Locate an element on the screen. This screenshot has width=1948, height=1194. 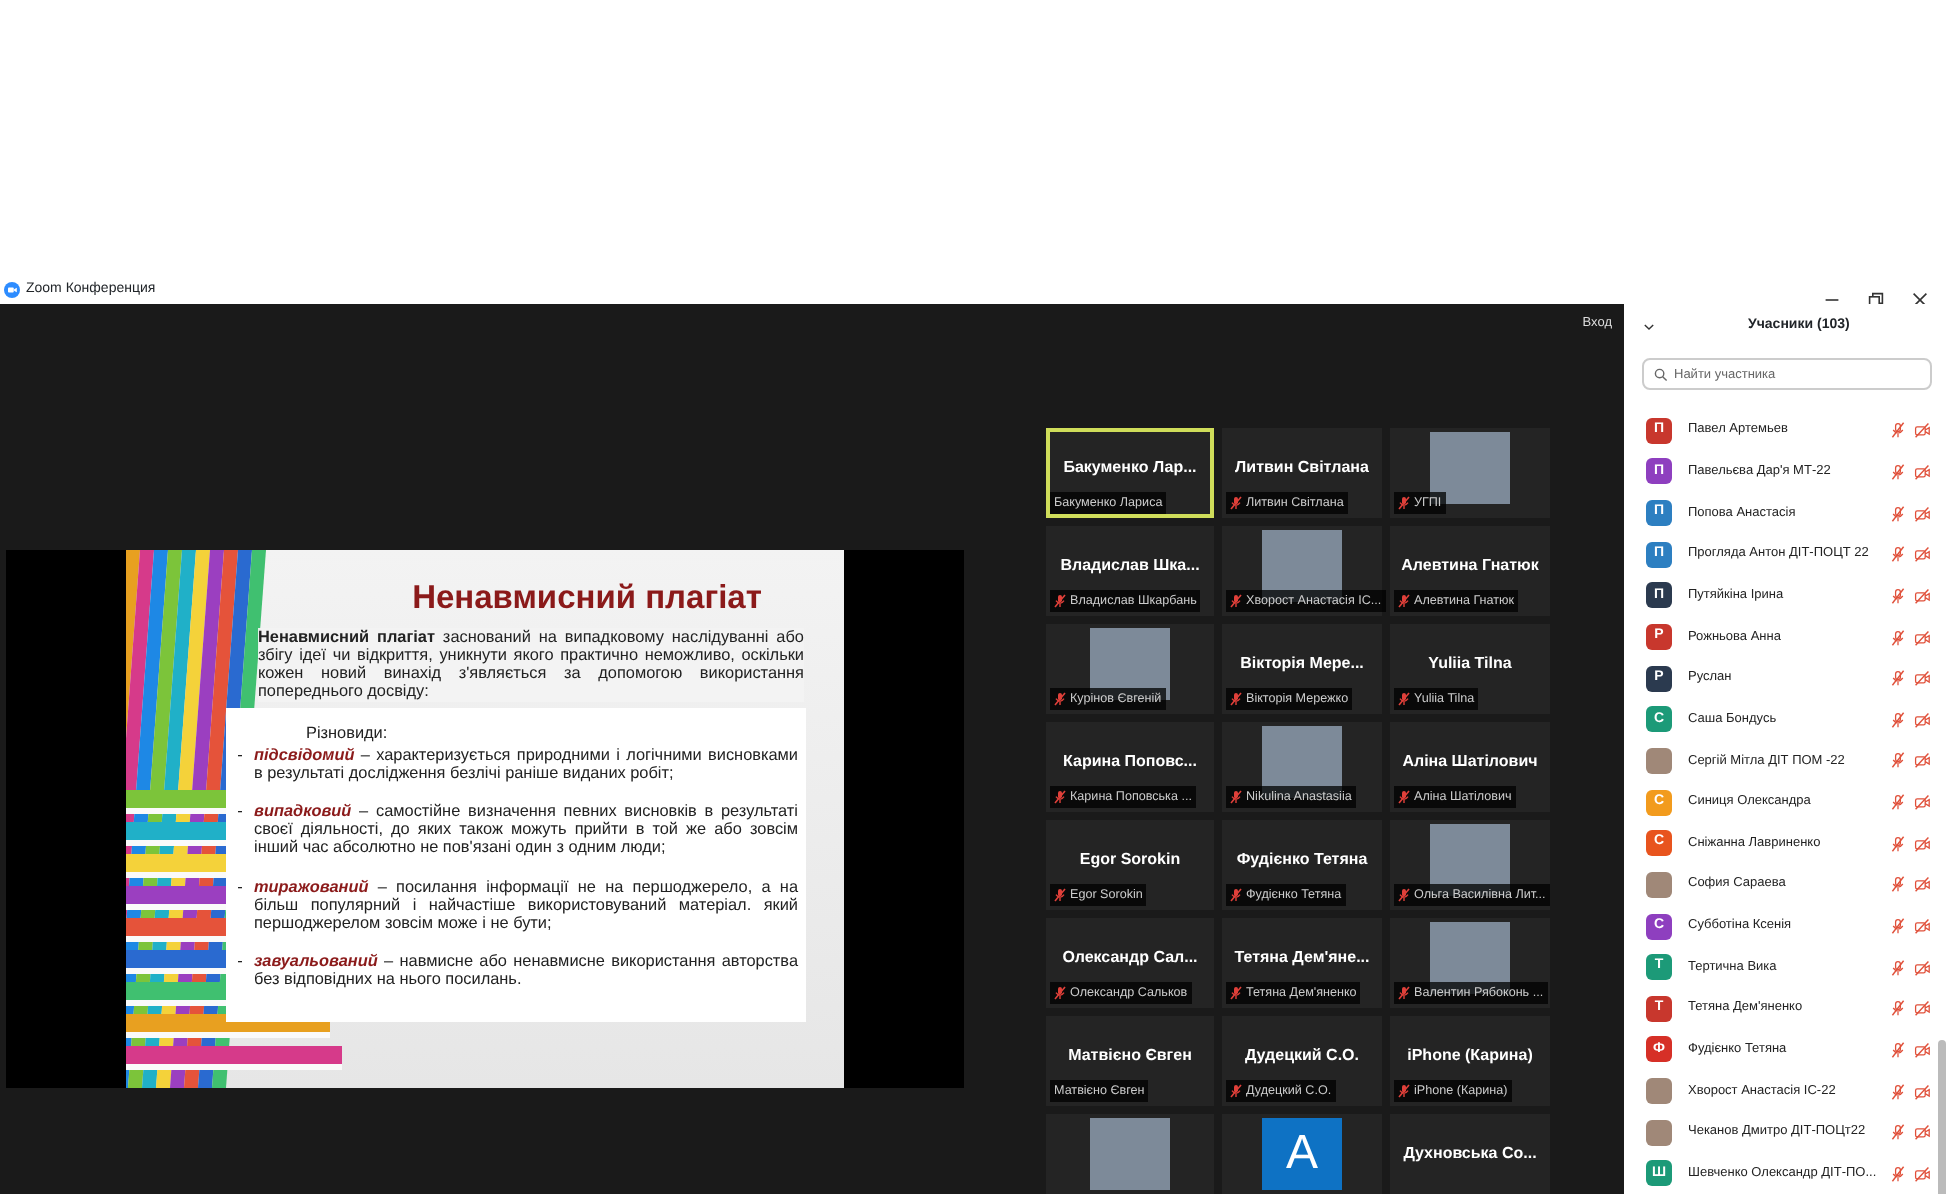
close-icon is located at coordinates (1920, 300).